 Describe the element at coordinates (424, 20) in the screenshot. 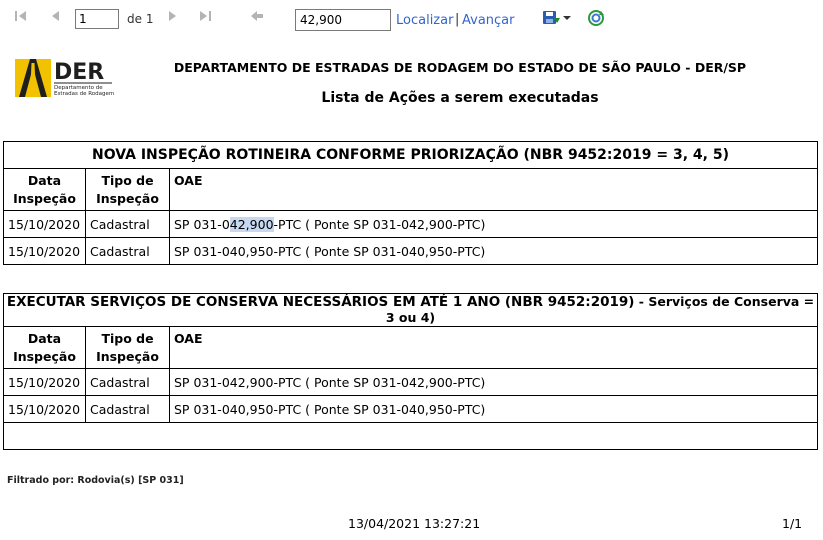

I see `find-link: Localizar` at that location.